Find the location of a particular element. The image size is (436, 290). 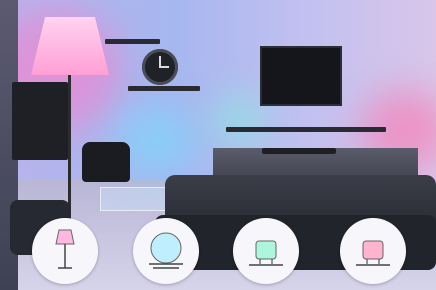

soundbar is located at coordinates (299, 151).